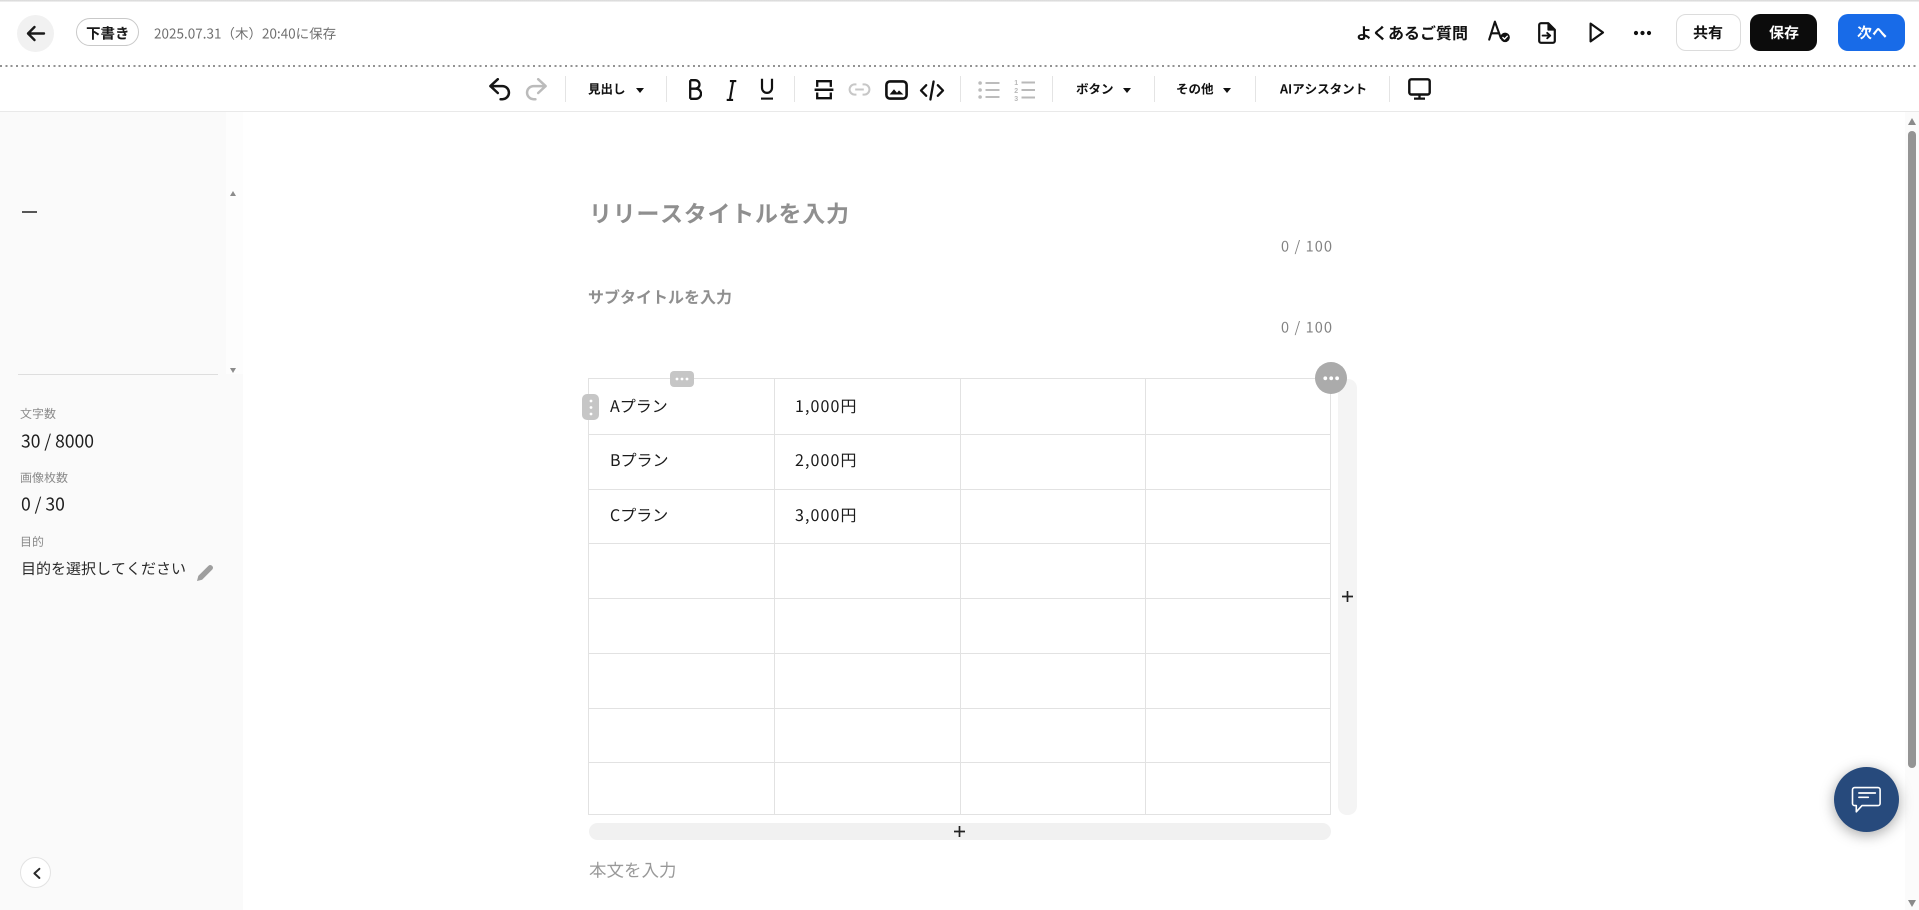  I want to click on svg-text: 2, so click(1016, 91).